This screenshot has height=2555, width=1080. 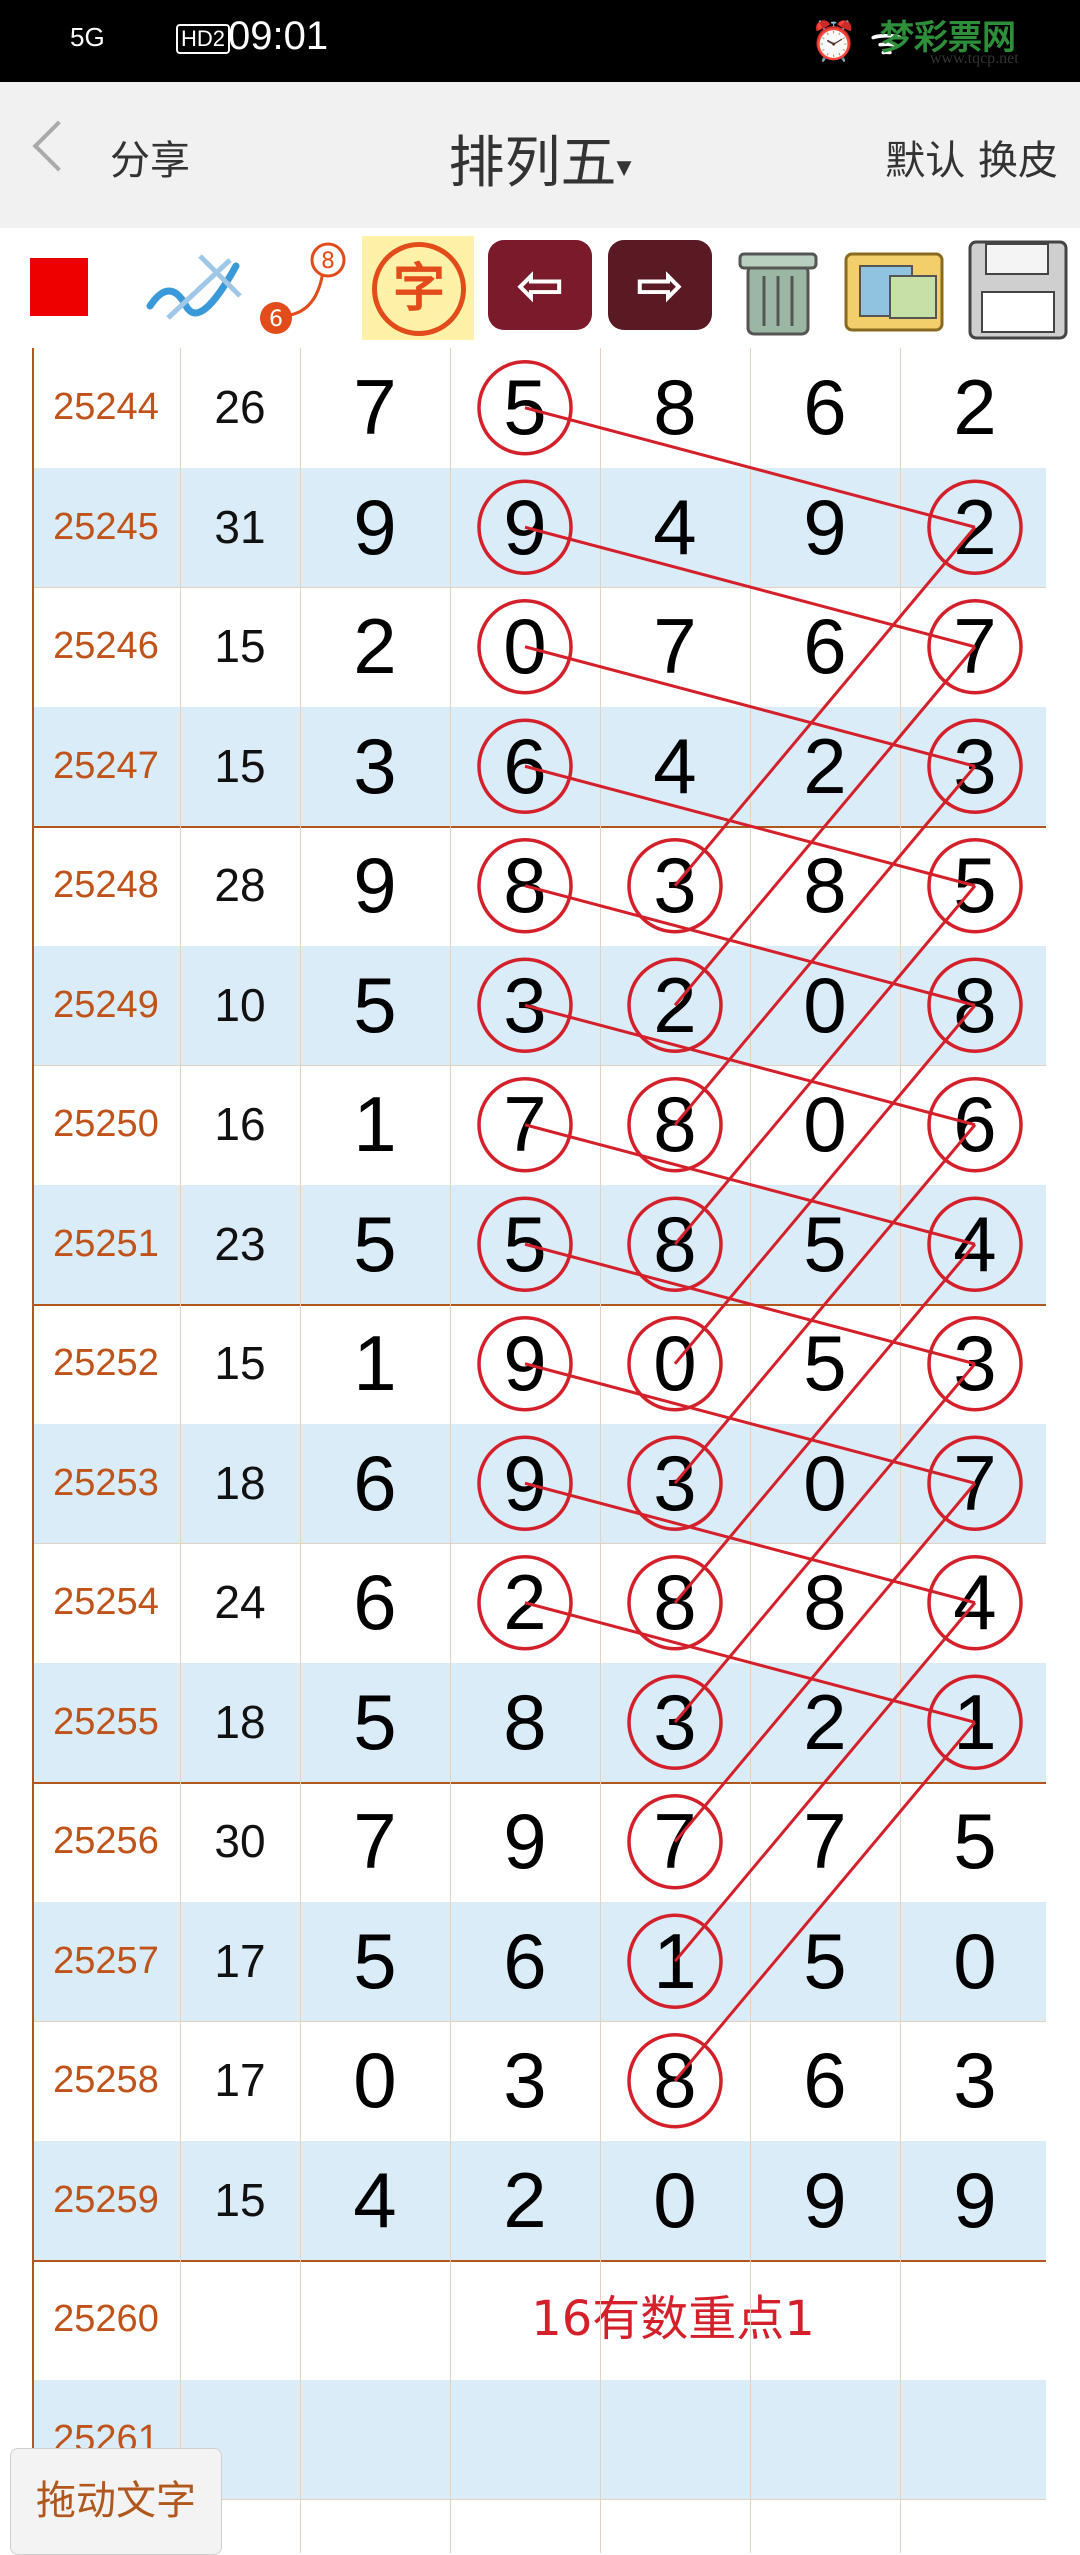 I want to click on redo-arrow-icon: ⇨, so click(x=660, y=285).